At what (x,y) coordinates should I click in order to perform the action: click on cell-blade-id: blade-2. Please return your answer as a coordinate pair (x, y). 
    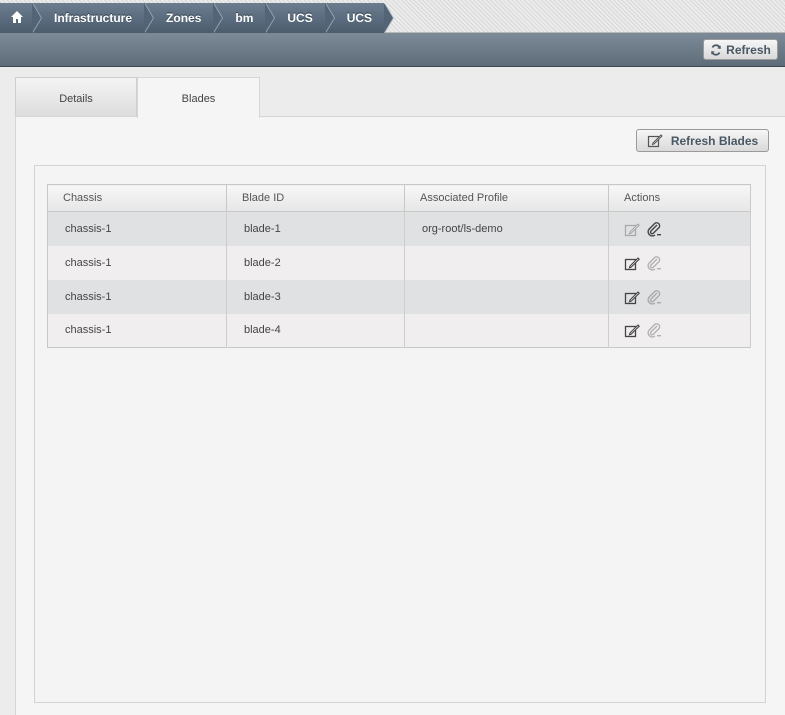
    Looking at the image, I should click on (315, 262).